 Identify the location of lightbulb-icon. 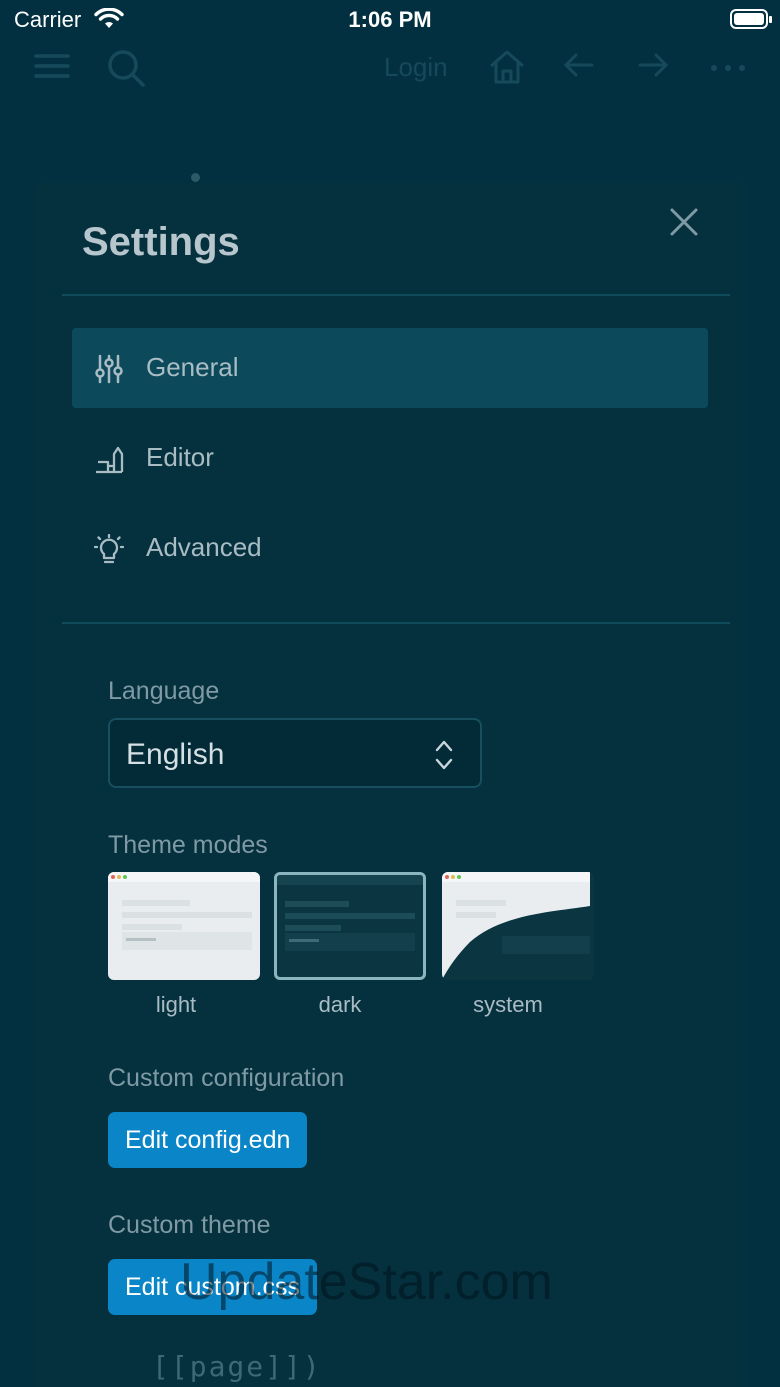
(109, 549).